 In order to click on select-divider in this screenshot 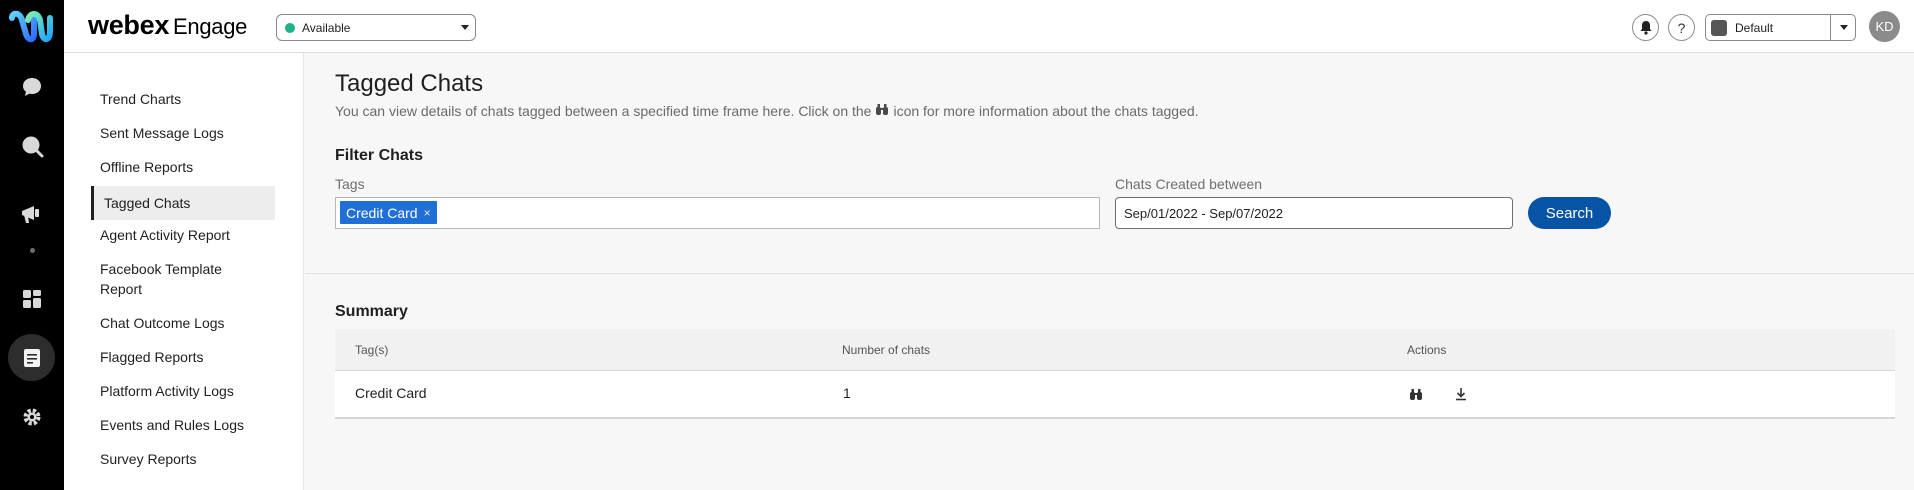, I will do `click(1830, 27)`.